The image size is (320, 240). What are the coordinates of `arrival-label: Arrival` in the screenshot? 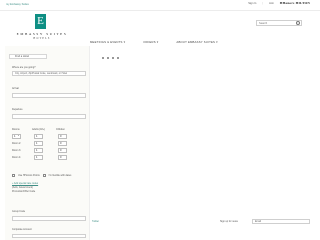 It's located at (15, 88).